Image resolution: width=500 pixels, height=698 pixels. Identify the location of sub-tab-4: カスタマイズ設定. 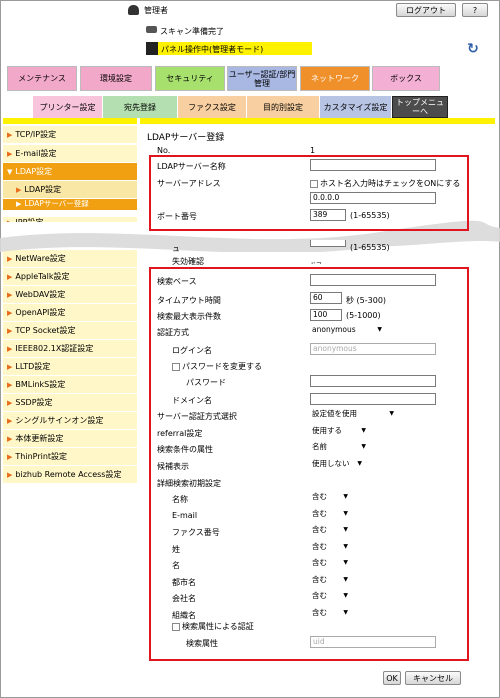
(356, 107).